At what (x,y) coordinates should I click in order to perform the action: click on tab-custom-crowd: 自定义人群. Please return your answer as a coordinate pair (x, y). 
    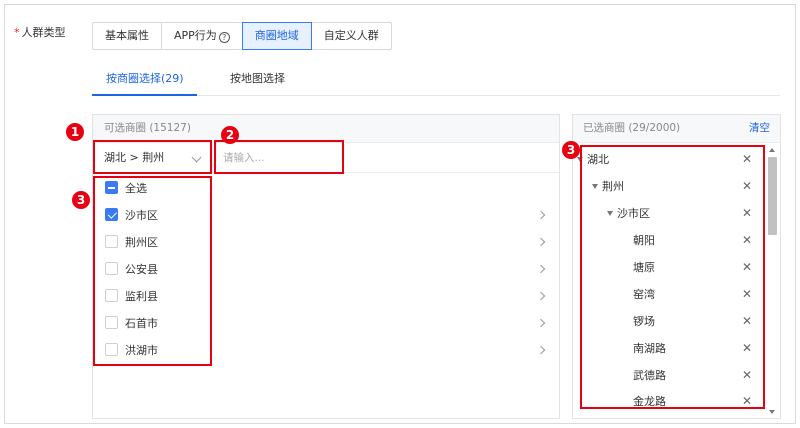
    Looking at the image, I should click on (351, 36).